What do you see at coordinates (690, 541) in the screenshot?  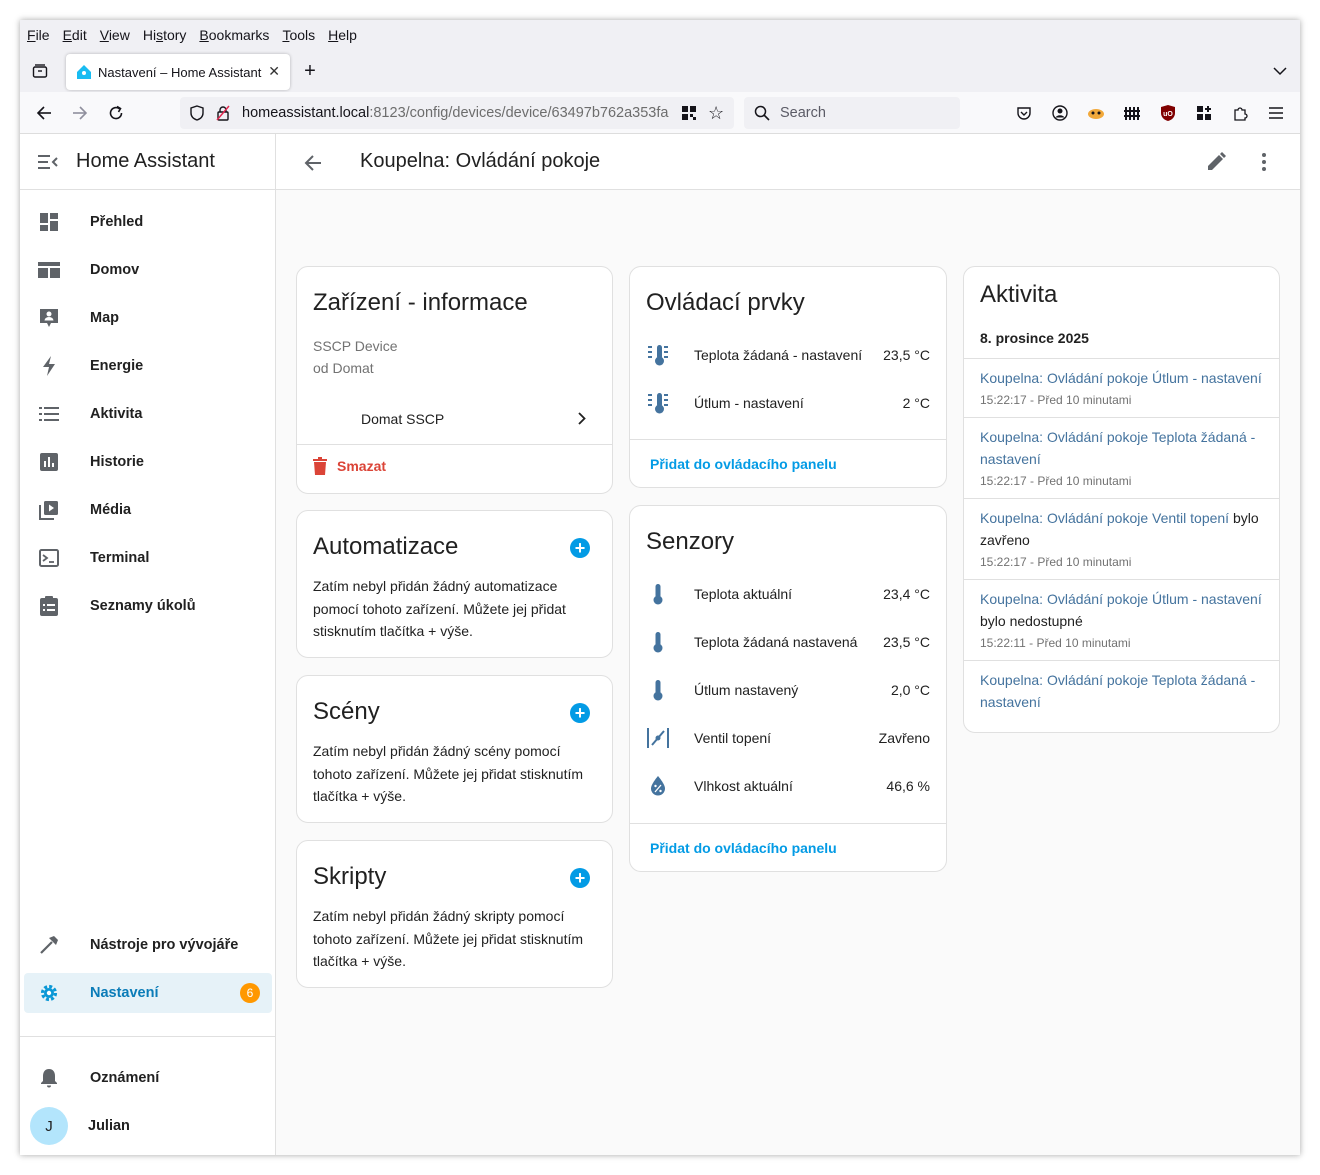 I see `sensors-title: Senzory` at bounding box center [690, 541].